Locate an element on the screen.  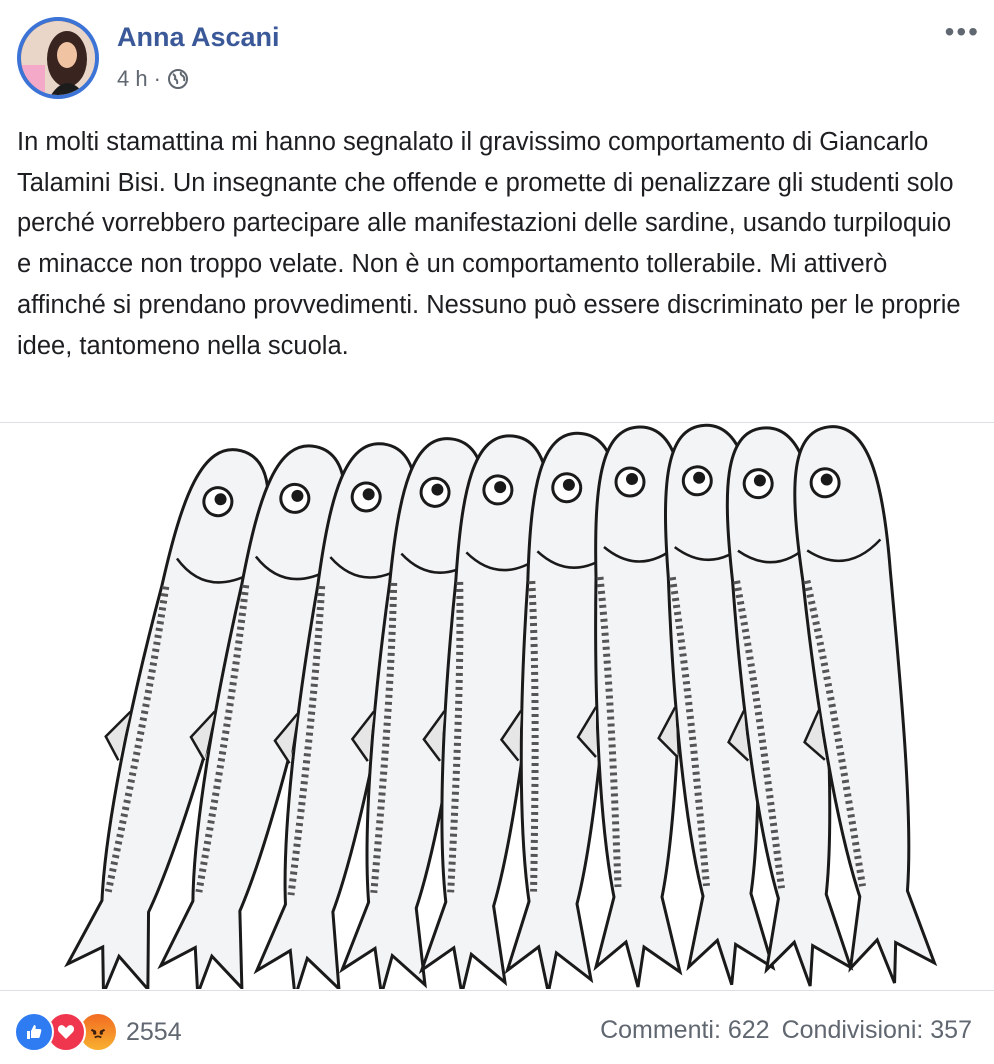
post-timestamp: 4 h is located at coordinates (132, 79).